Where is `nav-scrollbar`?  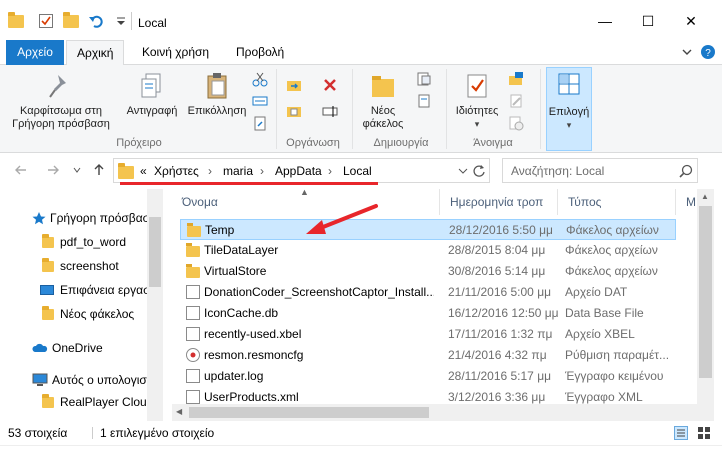 nav-scrollbar is located at coordinates (155, 305).